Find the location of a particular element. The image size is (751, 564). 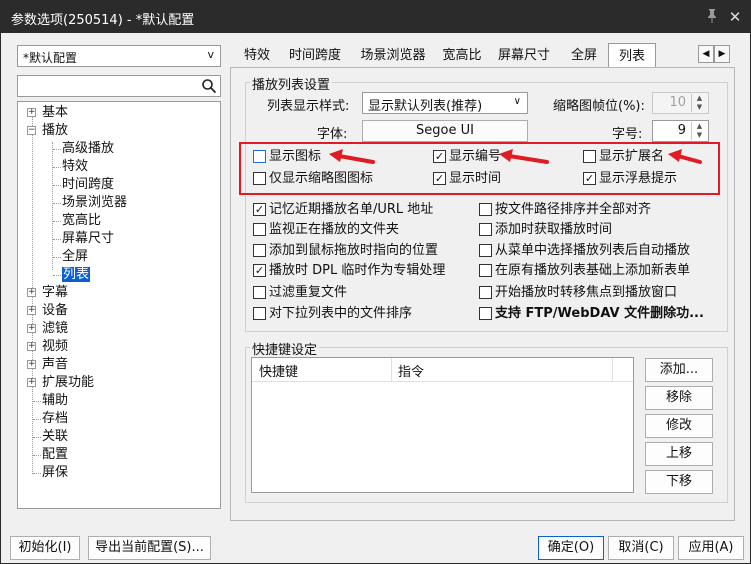

tree-item-label: 时间跨度 is located at coordinates (88, 184).